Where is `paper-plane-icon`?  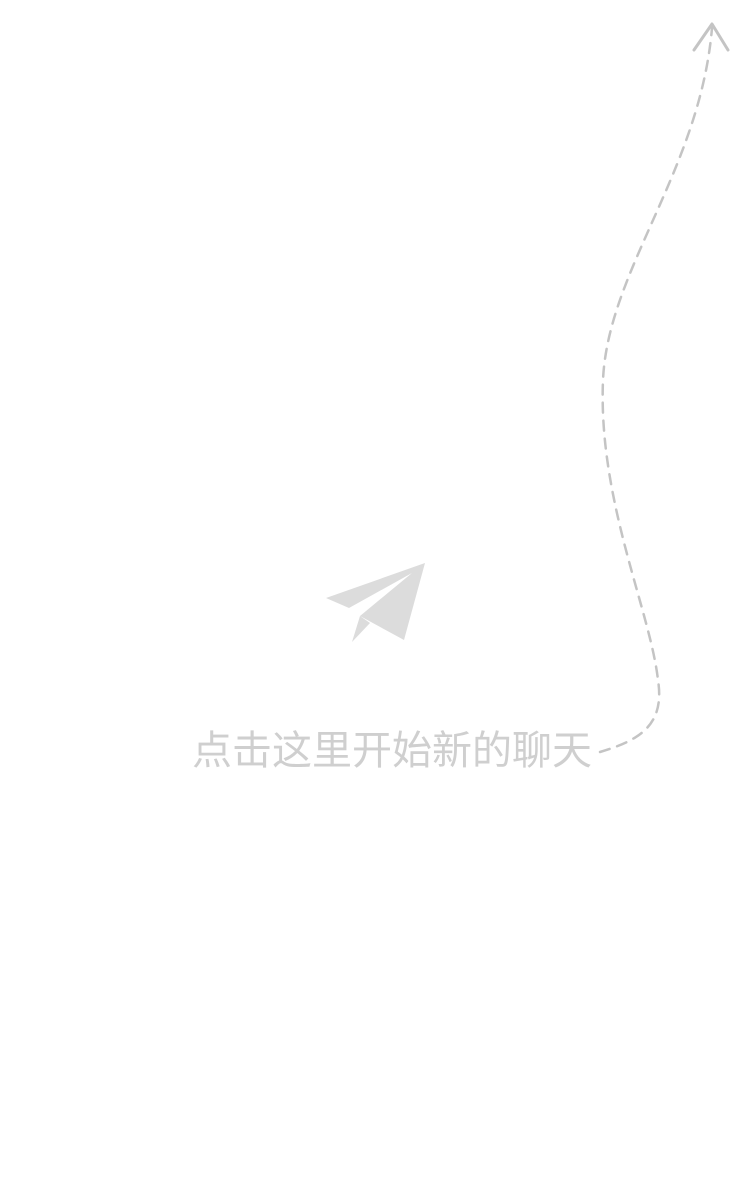
paper-plane-icon is located at coordinates (375, 602).